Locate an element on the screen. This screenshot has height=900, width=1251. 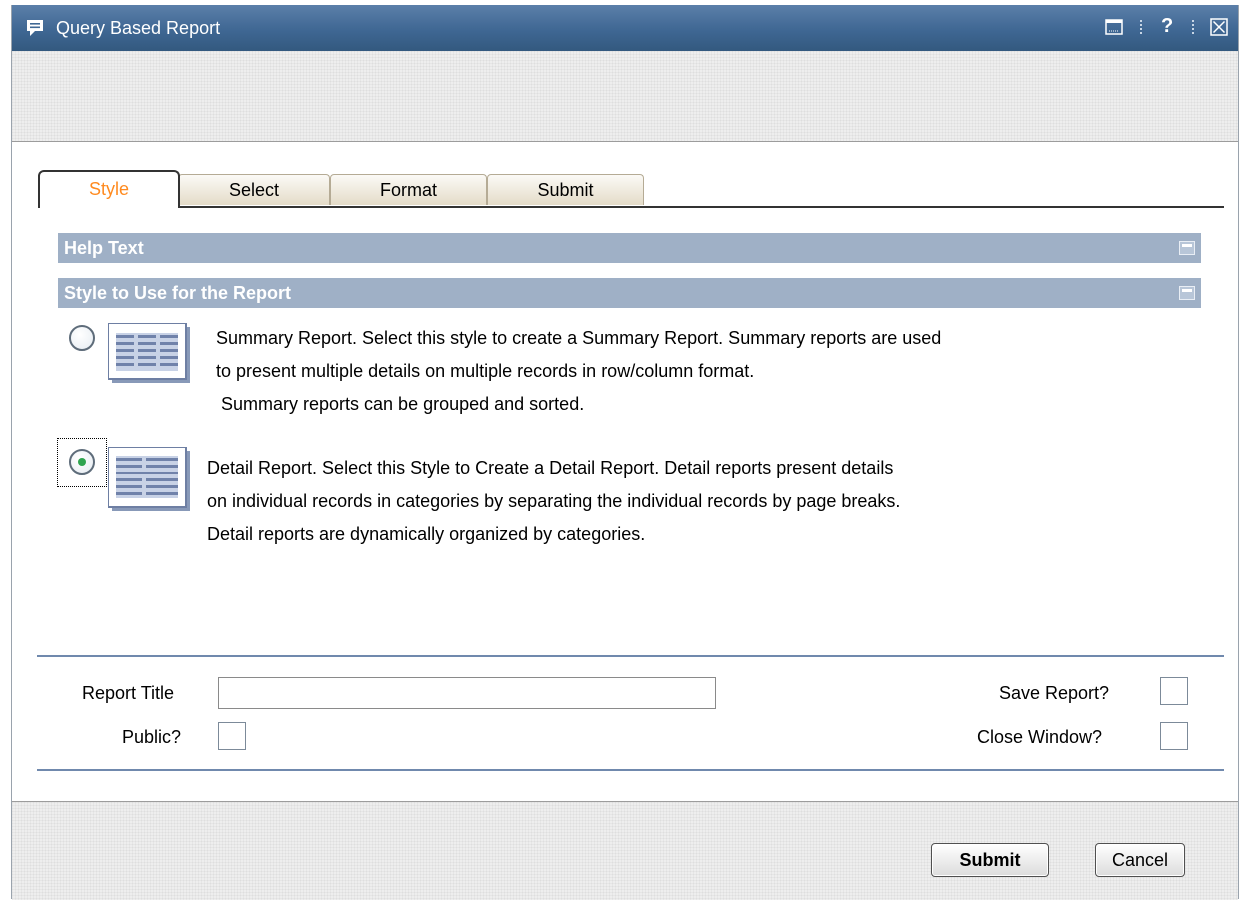
report-title-label: Report Title is located at coordinates (128, 693).